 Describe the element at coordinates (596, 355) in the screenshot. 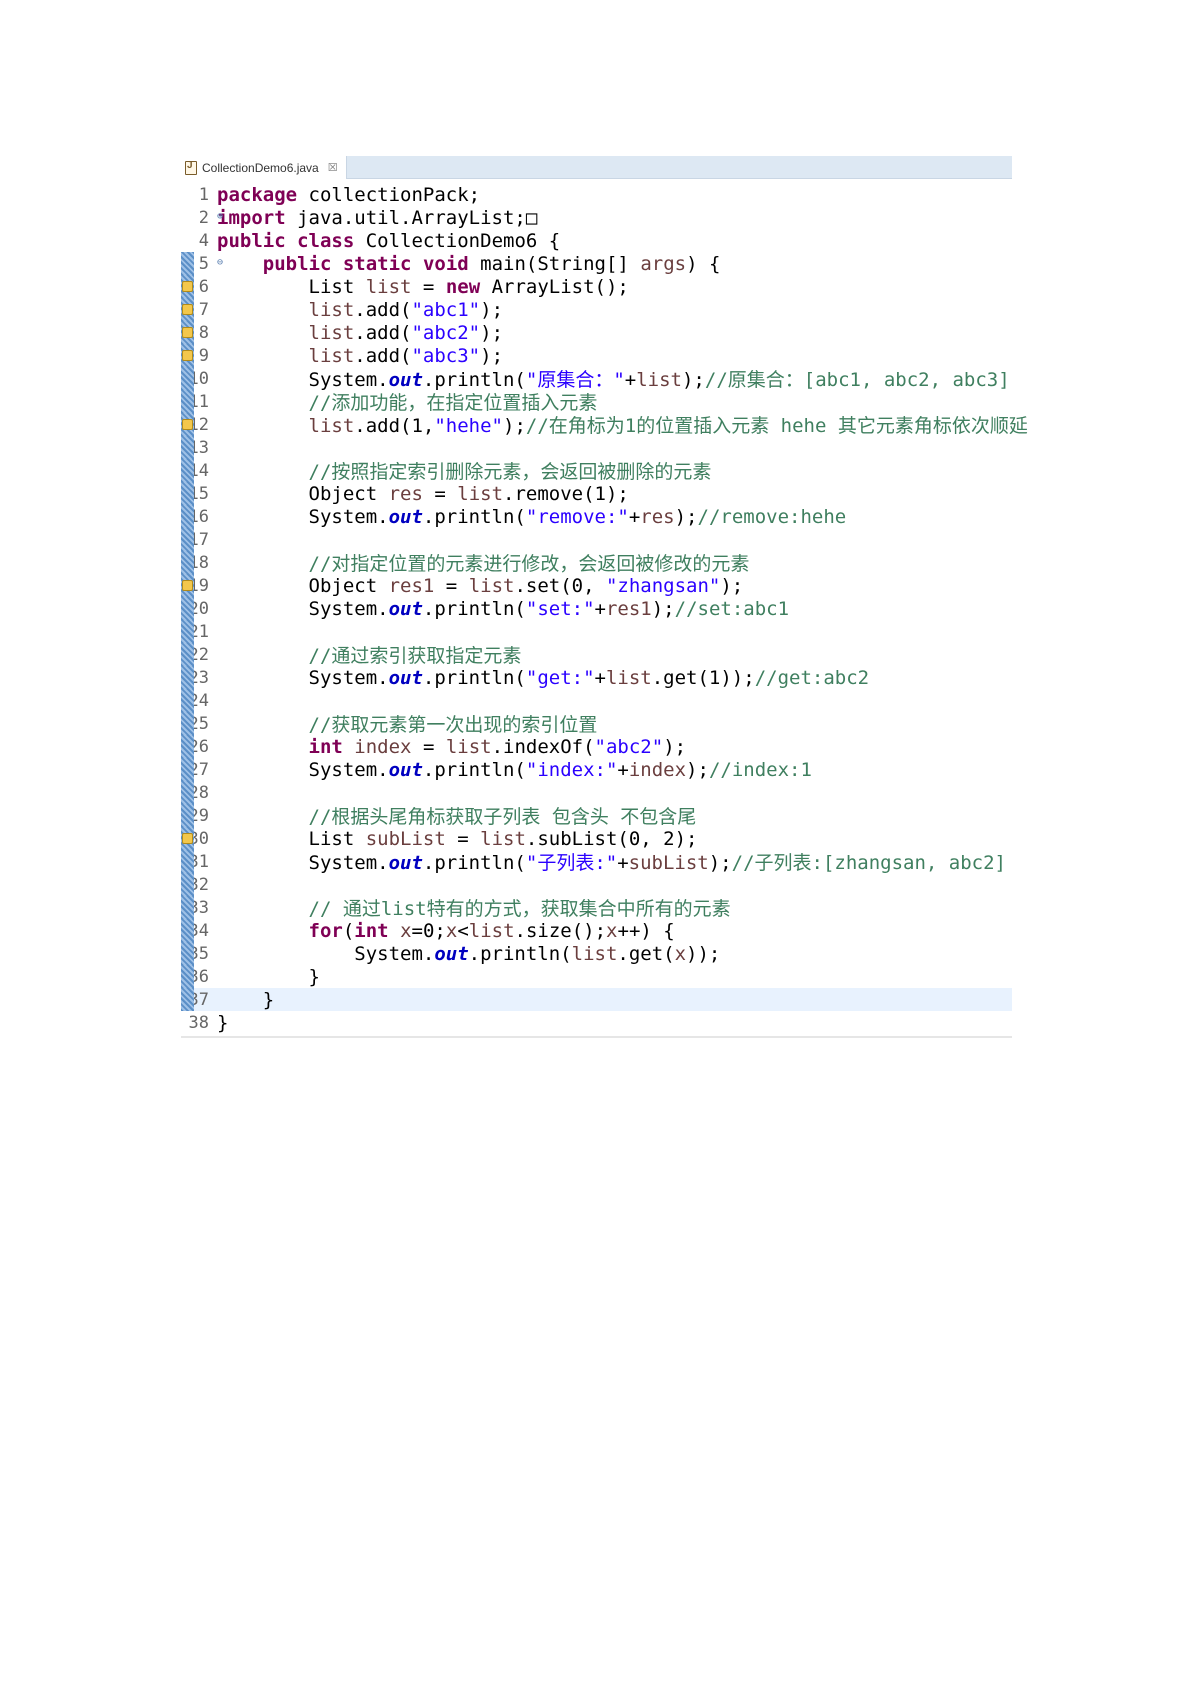

I see `code-line: 9 list.add("abc3");` at that location.